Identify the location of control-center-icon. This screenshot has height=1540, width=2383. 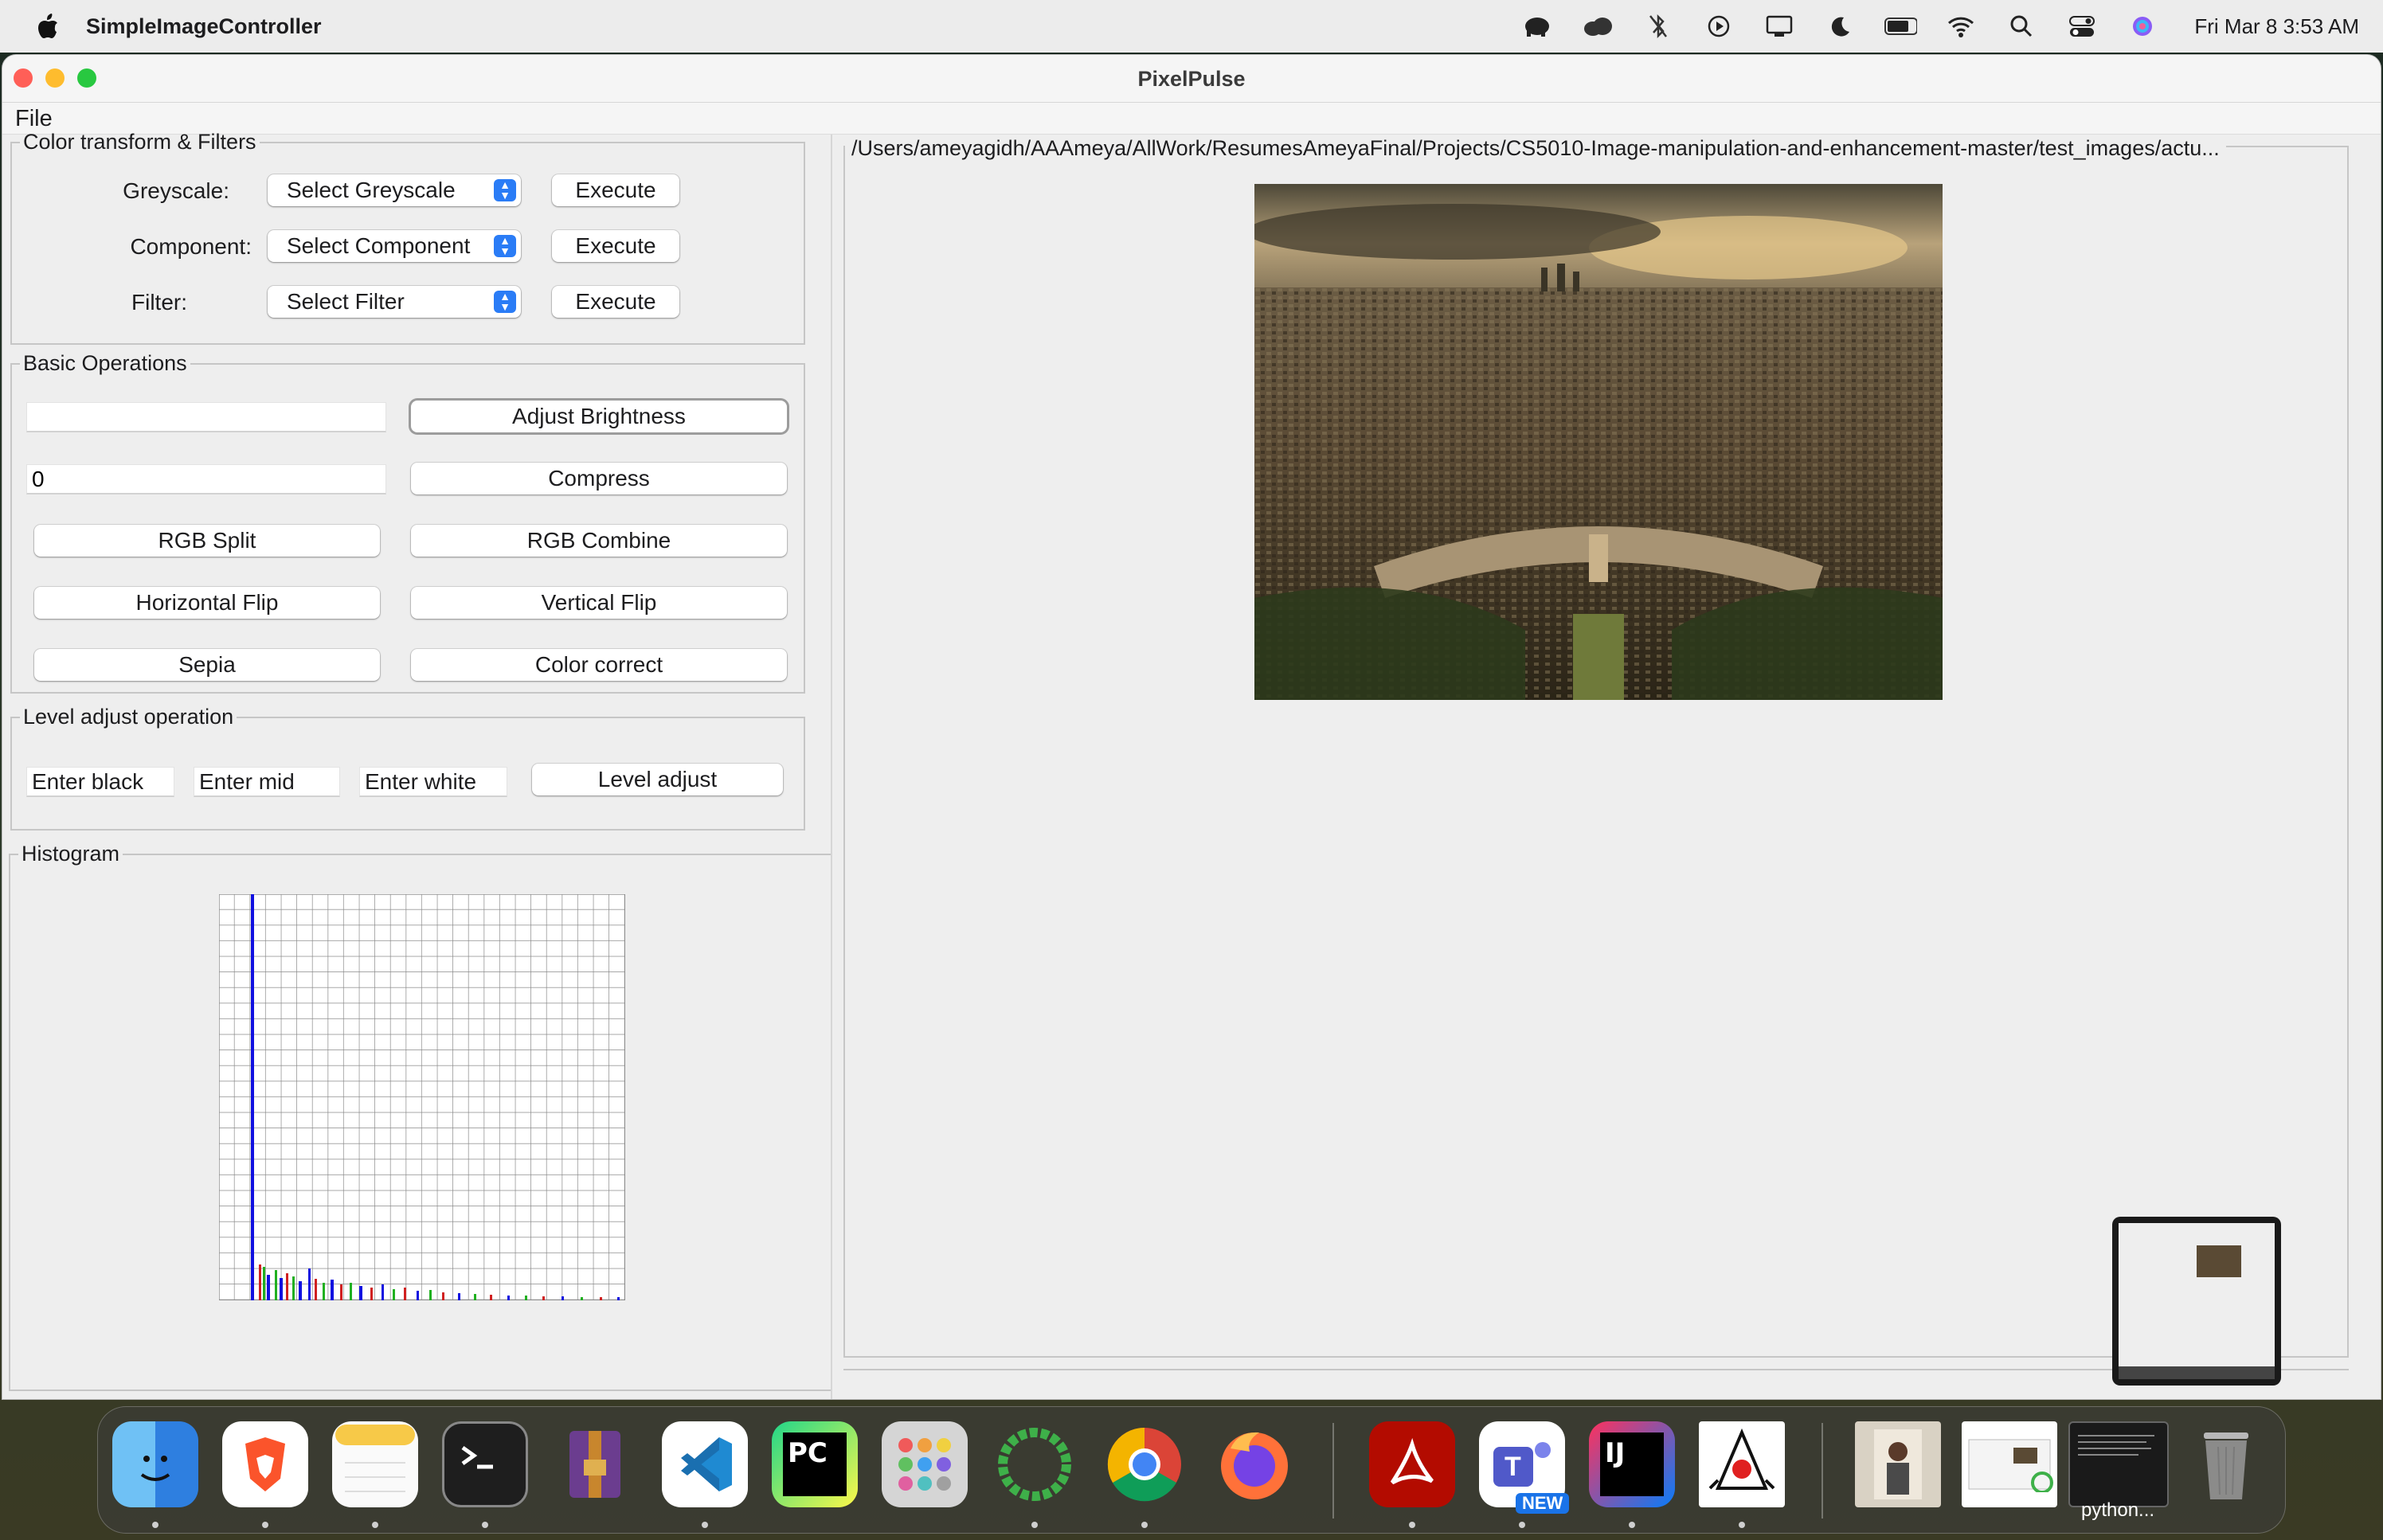
(2082, 26).